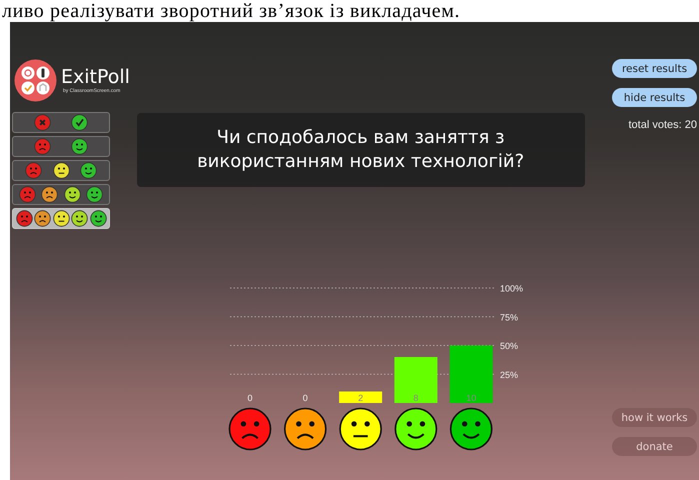 The image size is (699, 480). I want to click on neutral-face-icon, so click(360, 429).